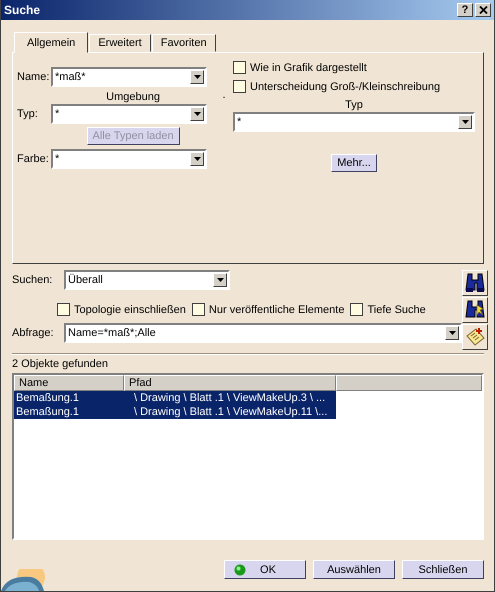  Describe the element at coordinates (129, 77) in the screenshot. I see `name-combo: *maß*` at that location.